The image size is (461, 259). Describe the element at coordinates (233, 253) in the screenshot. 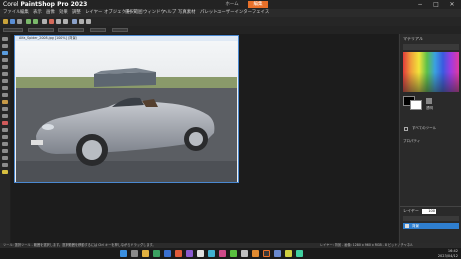

I see `app-icon-f` at that location.